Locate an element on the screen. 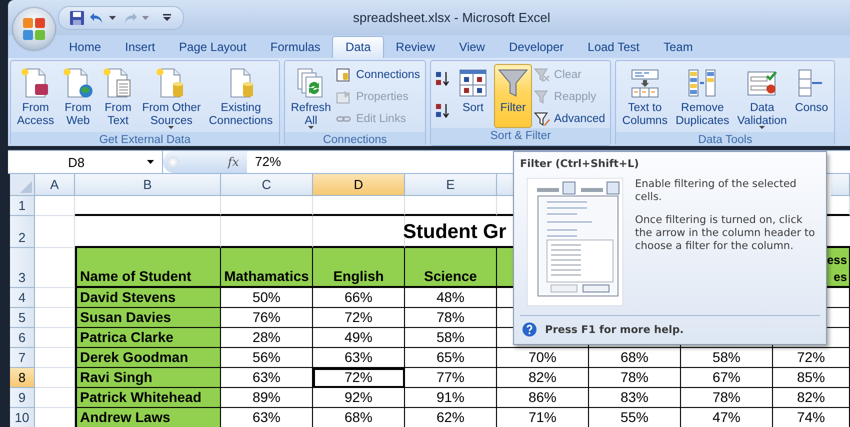 The height and width of the screenshot is (427, 850). office-button is located at coordinates (34, 29).